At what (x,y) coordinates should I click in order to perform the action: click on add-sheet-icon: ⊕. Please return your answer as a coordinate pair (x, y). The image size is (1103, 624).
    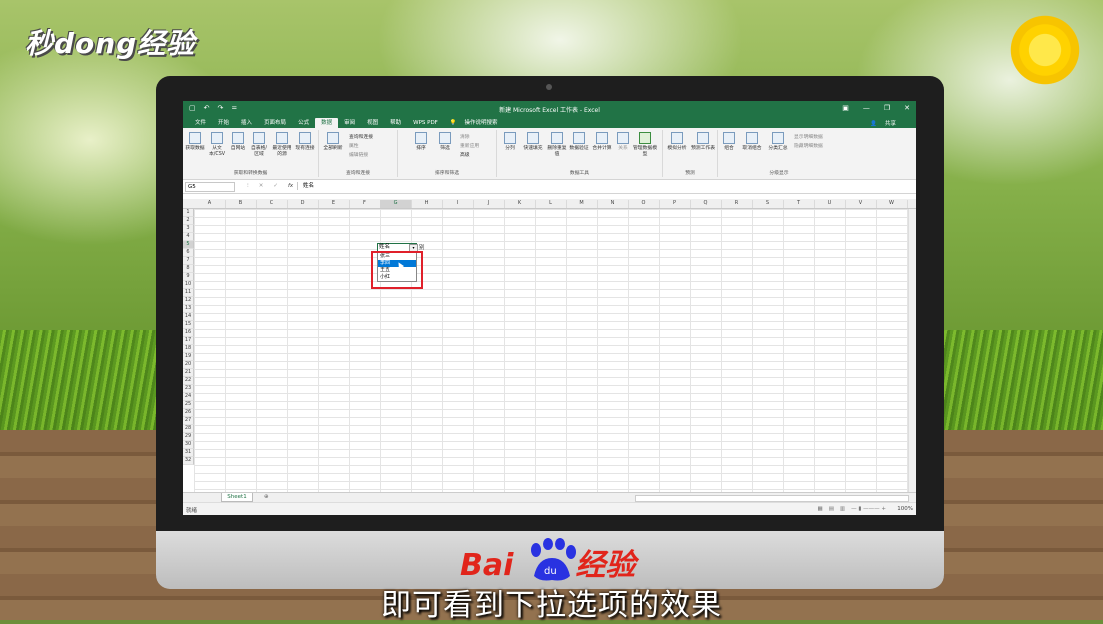
    Looking at the image, I should click on (266, 497).